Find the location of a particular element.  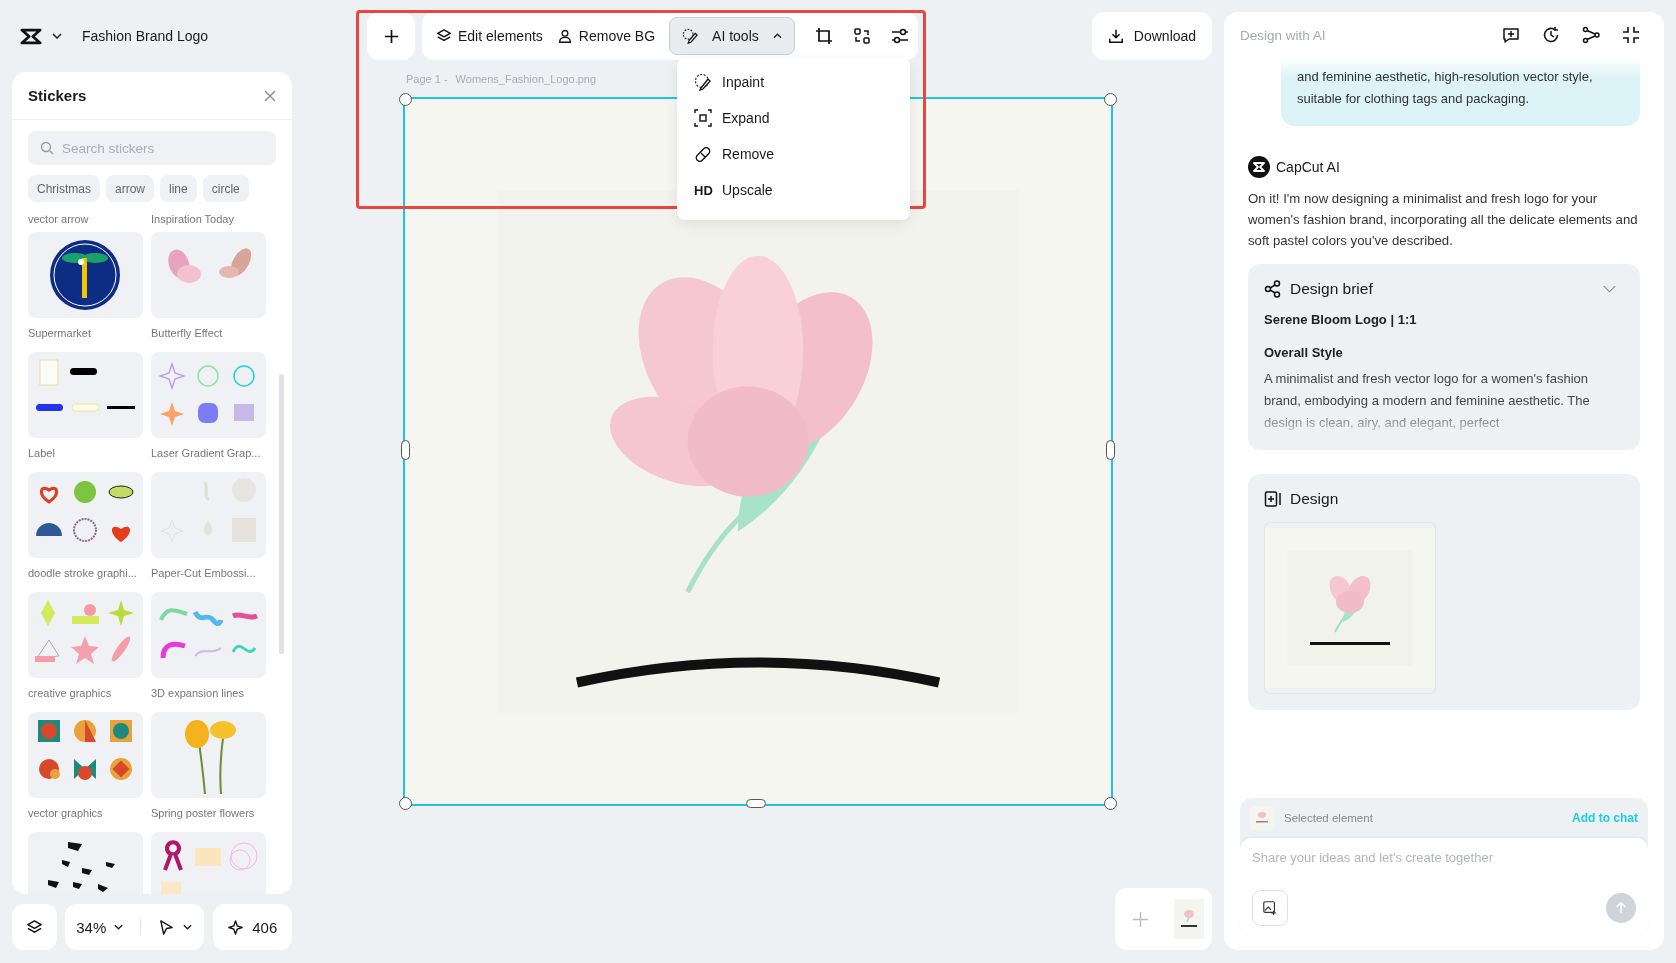

share-icon is located at coordinates (1591, 35).